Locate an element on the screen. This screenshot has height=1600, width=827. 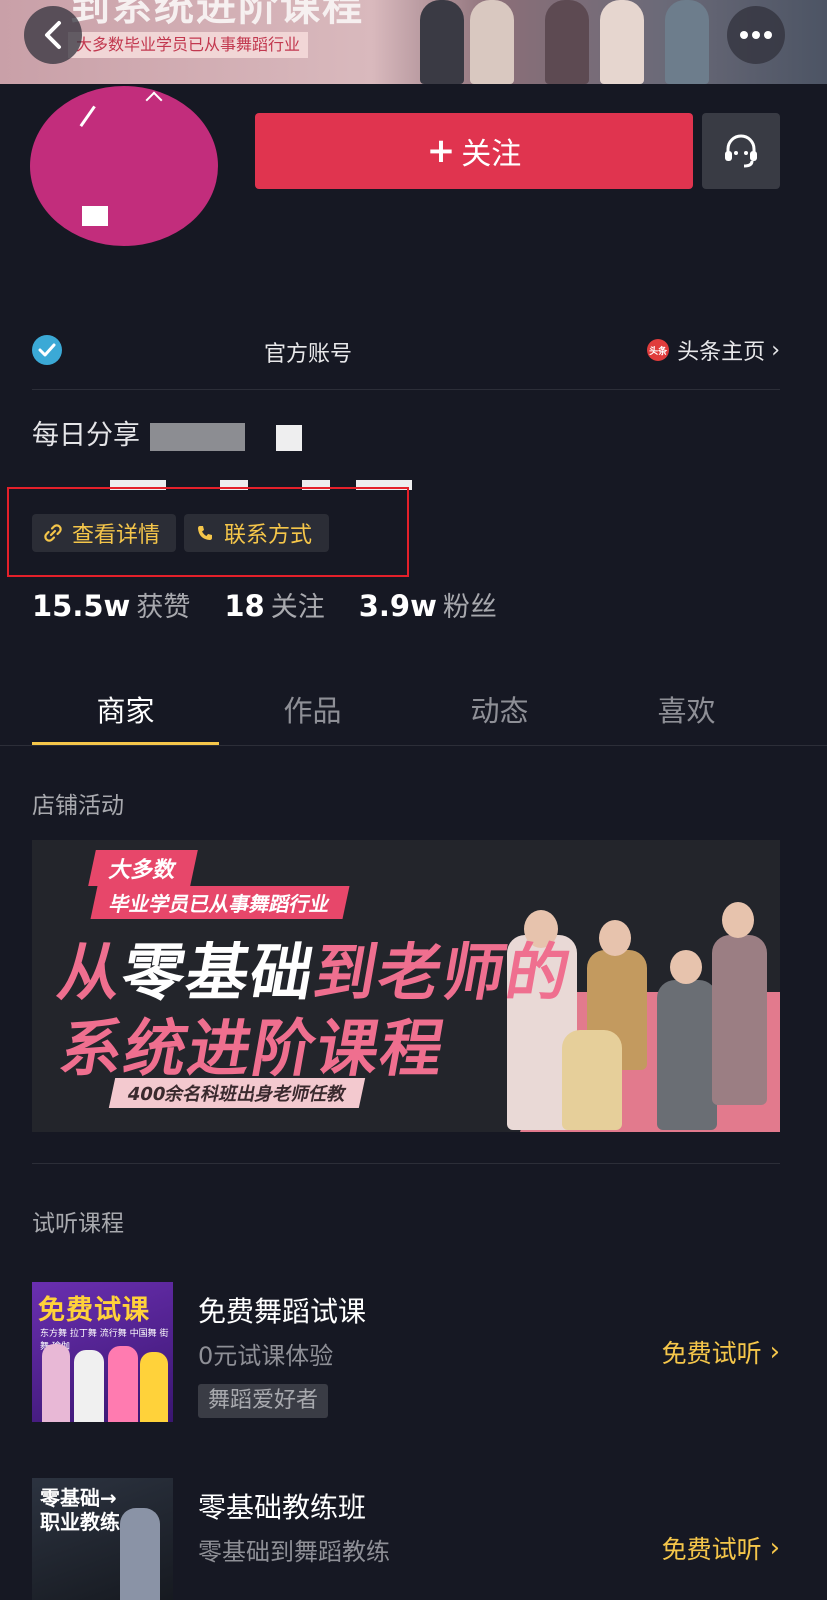
tab-likes: 喜欢 is located at coordinates (686, 713).